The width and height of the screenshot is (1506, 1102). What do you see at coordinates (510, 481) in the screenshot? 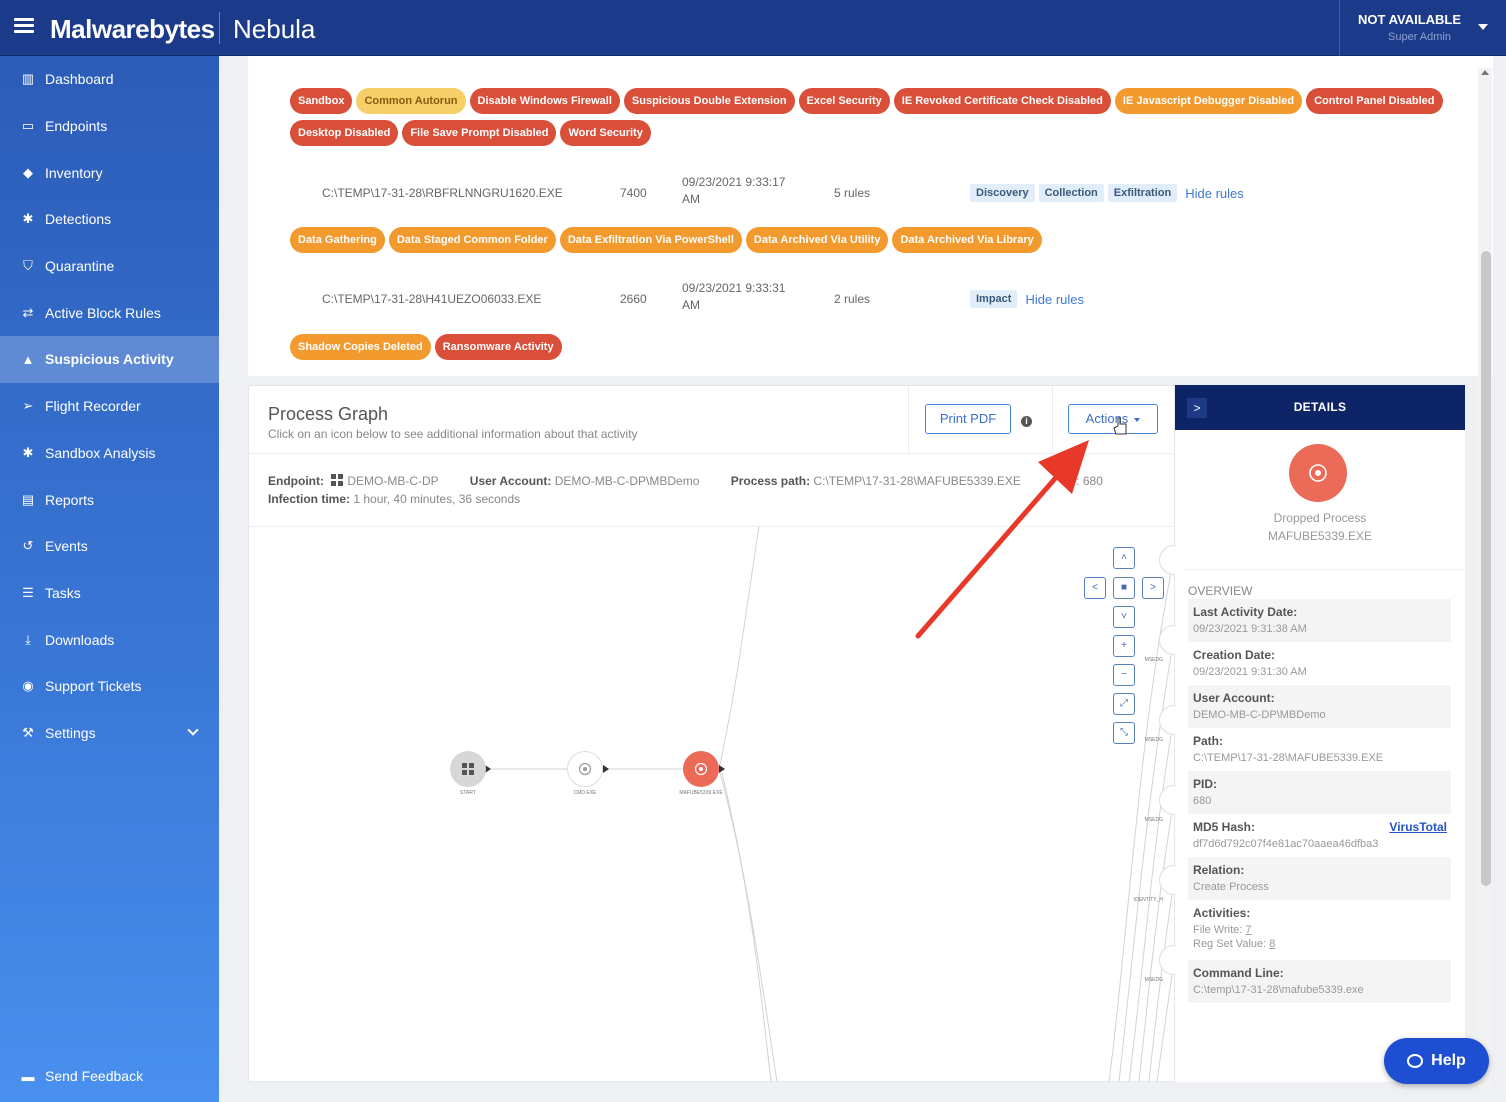
I see `user-account-label: User Account:` at bounding box center [510, 481].